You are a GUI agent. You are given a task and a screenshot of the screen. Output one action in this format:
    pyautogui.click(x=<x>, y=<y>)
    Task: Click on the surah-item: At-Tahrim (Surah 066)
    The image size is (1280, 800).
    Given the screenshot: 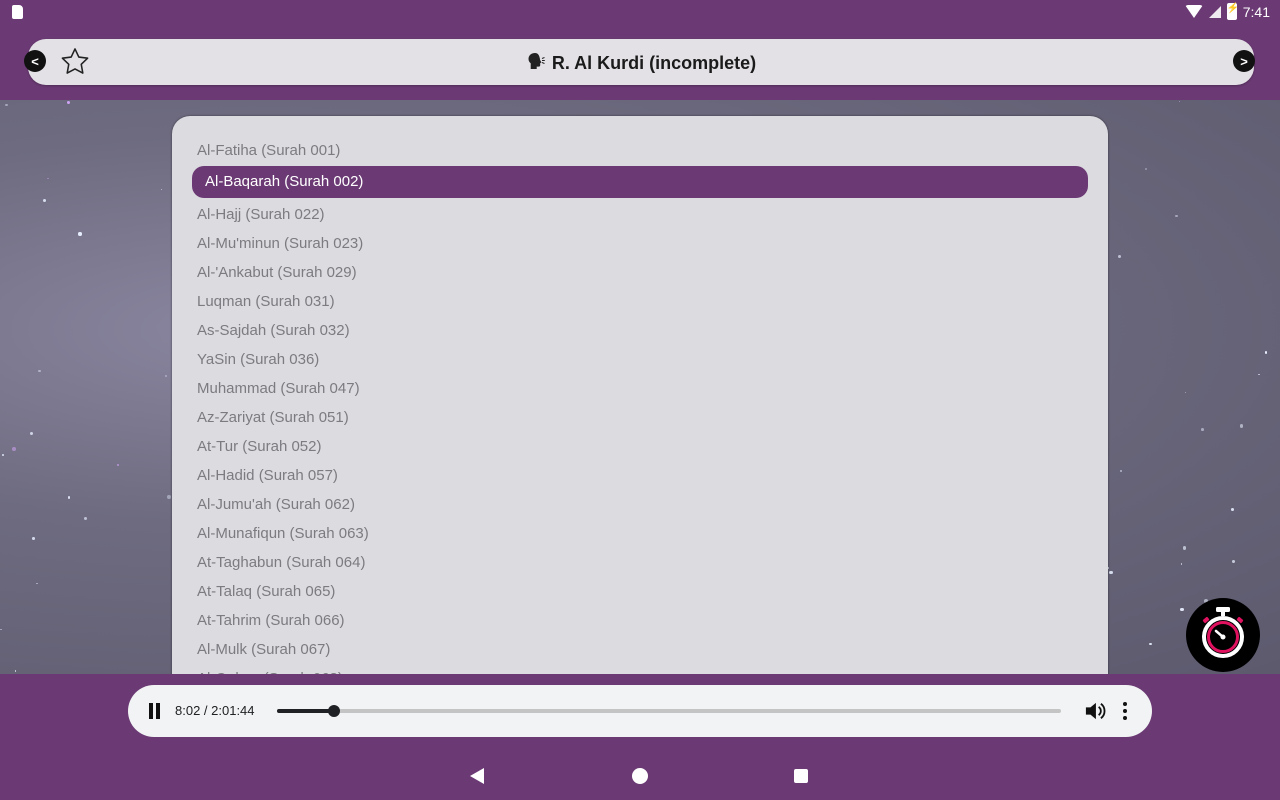 What is the action you would take?
    pyautogui.click(x=640, y=620)
    